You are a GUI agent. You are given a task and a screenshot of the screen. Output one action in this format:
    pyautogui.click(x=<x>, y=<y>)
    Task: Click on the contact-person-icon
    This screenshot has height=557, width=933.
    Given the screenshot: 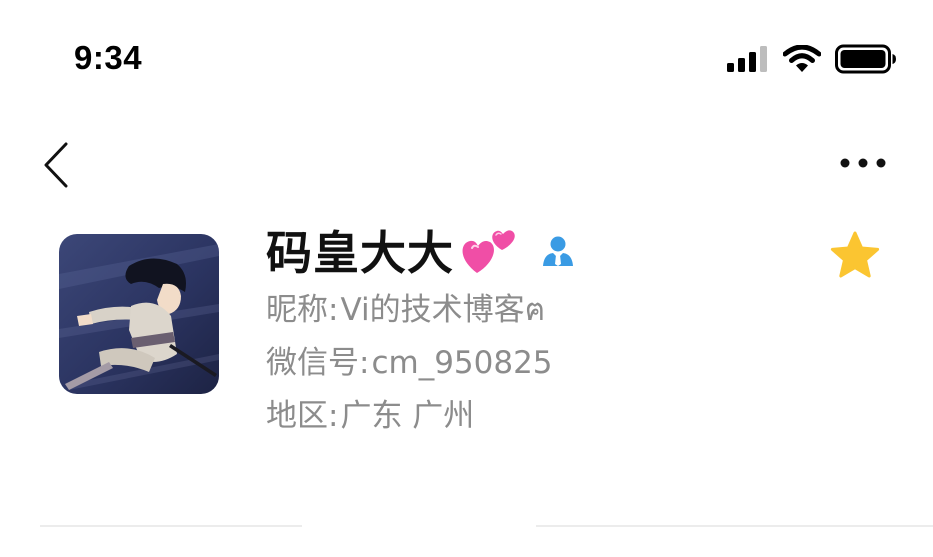 What is the action you would take?
    pyautogui.click(x=558, y=253)
    